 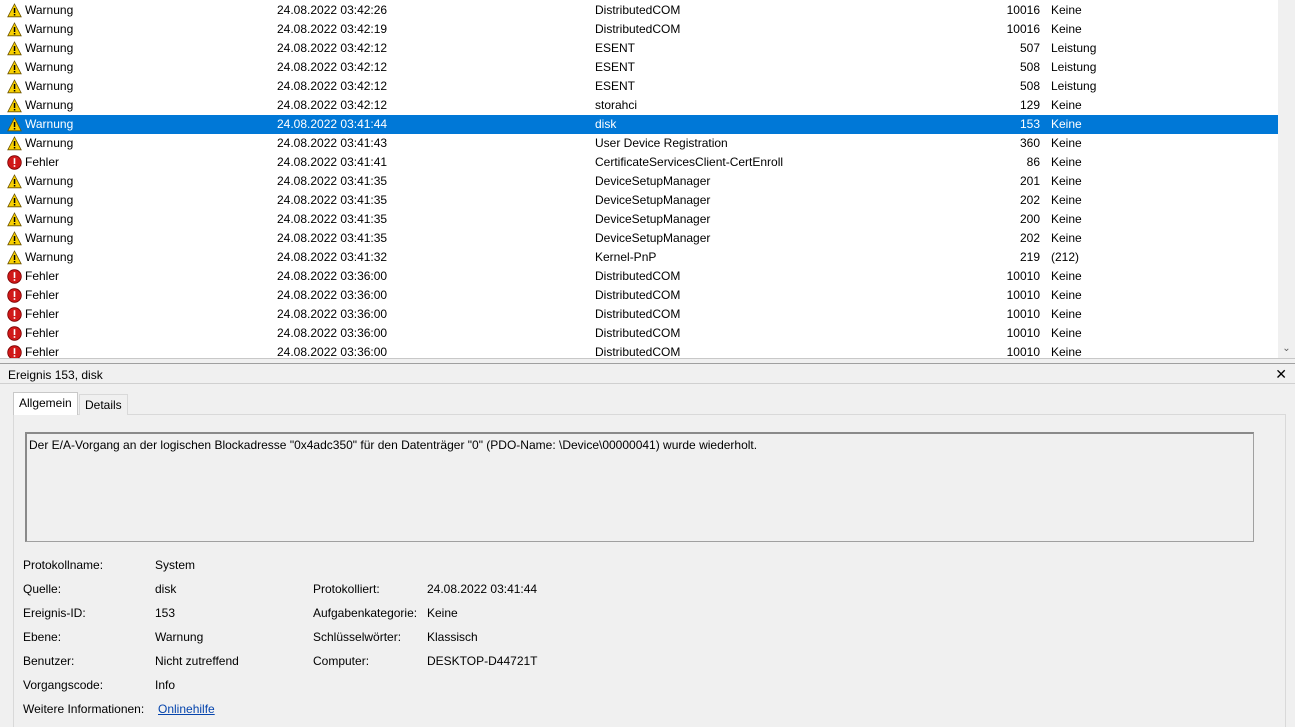 I want to click on tab-details: Details, so click(x=103, y=404).